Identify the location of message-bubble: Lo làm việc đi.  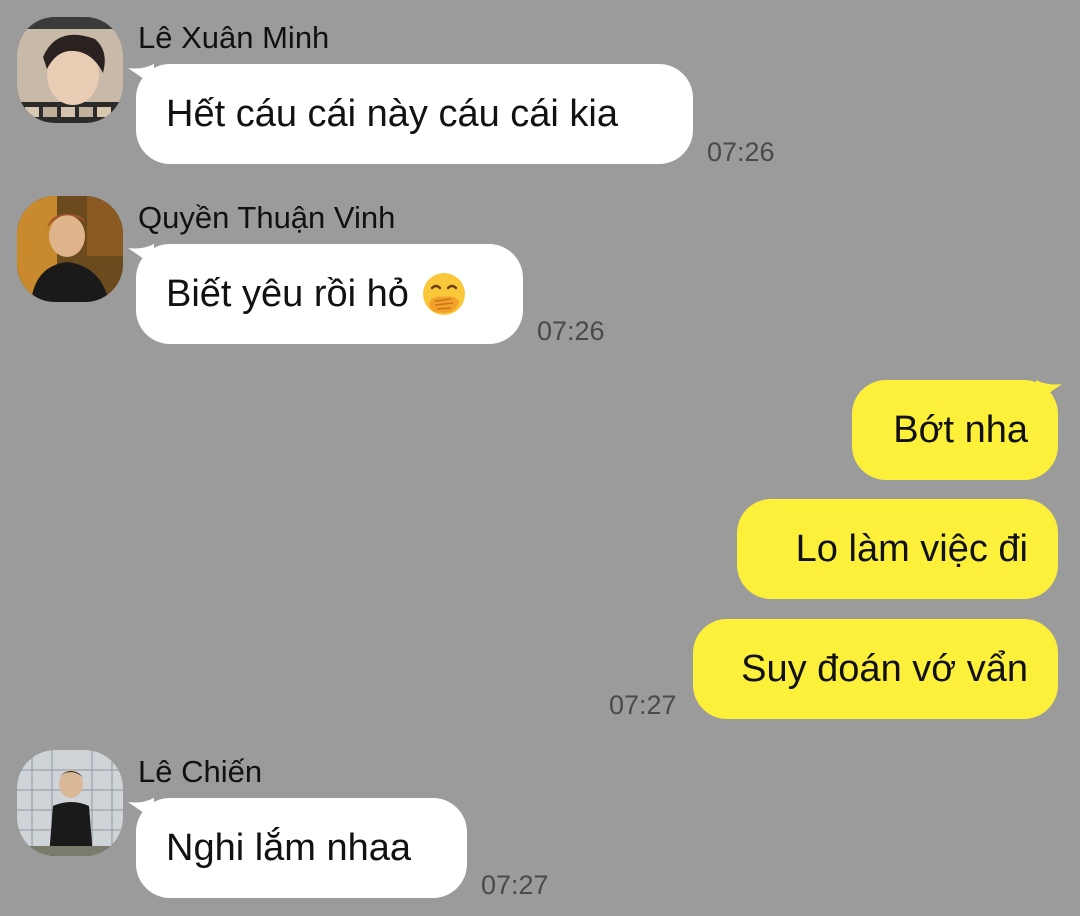
(897, 549).